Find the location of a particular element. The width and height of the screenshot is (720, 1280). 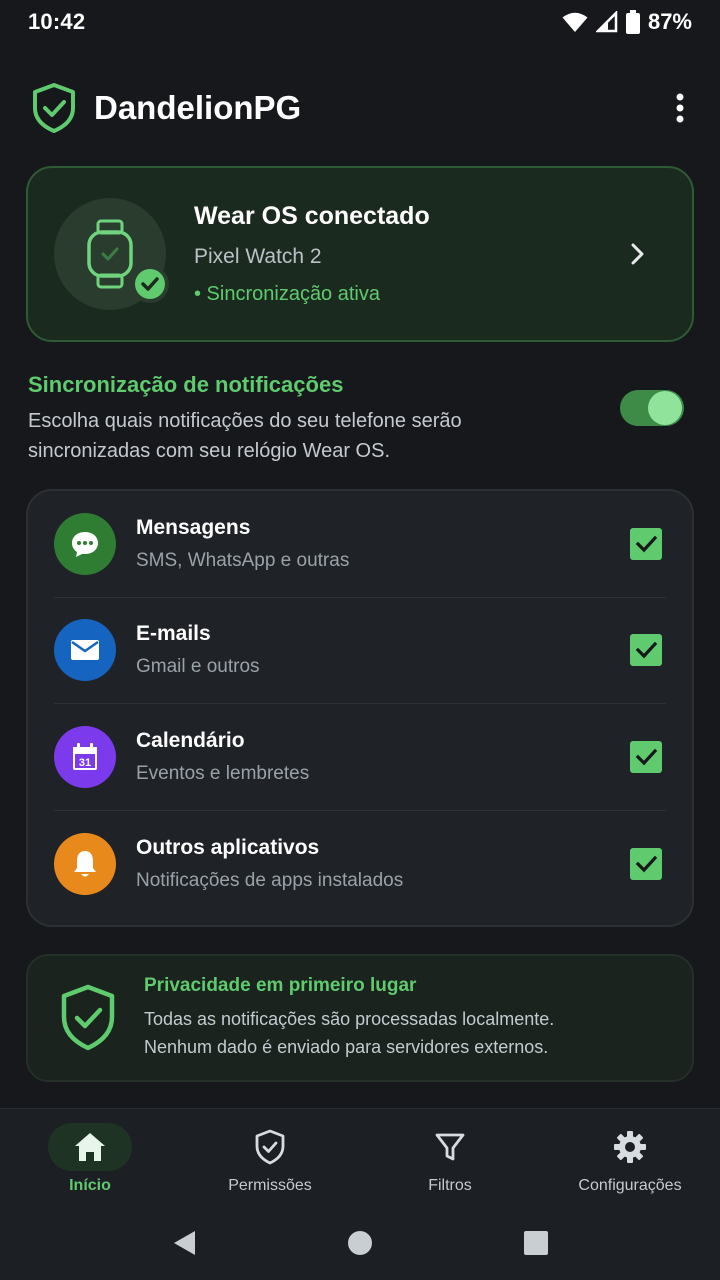

category-icon-container: 31 is located at coordinates (85, 756).